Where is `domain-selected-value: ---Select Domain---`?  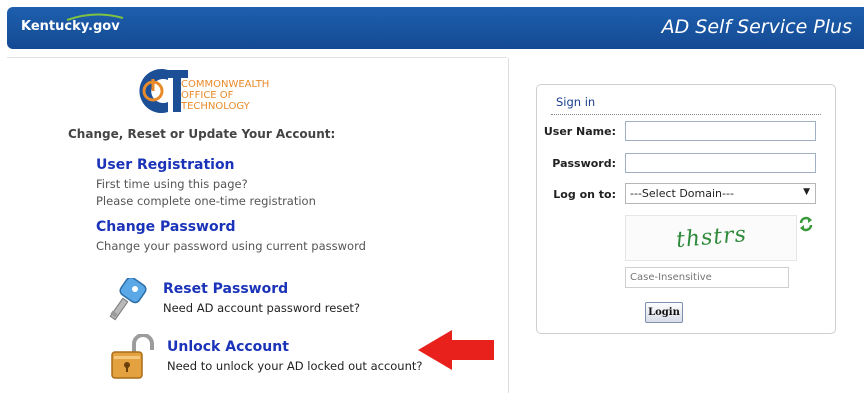 domain-selected-value: ---Select Domain--- is located at coordinates (682, 193).